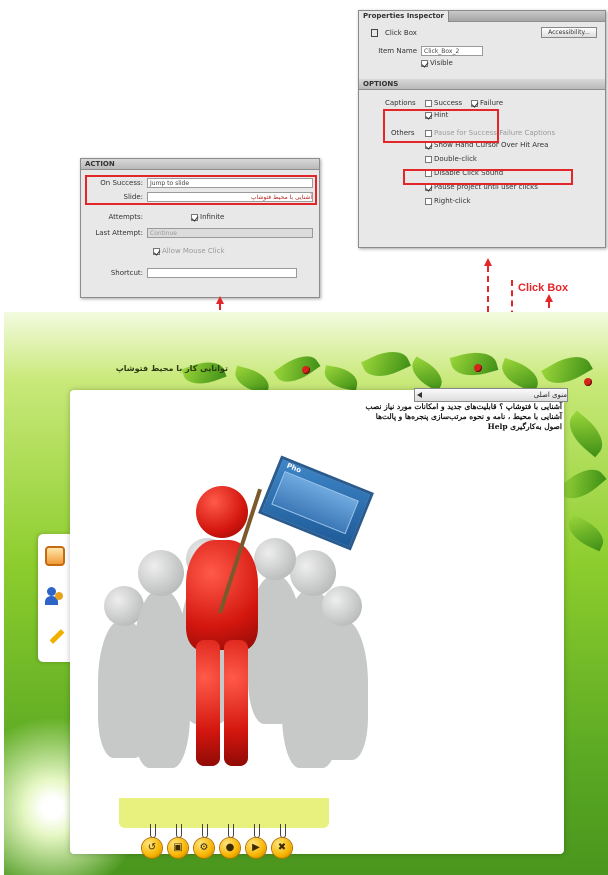  I want to click on others-row-5: Right-click, so click(482, 201).